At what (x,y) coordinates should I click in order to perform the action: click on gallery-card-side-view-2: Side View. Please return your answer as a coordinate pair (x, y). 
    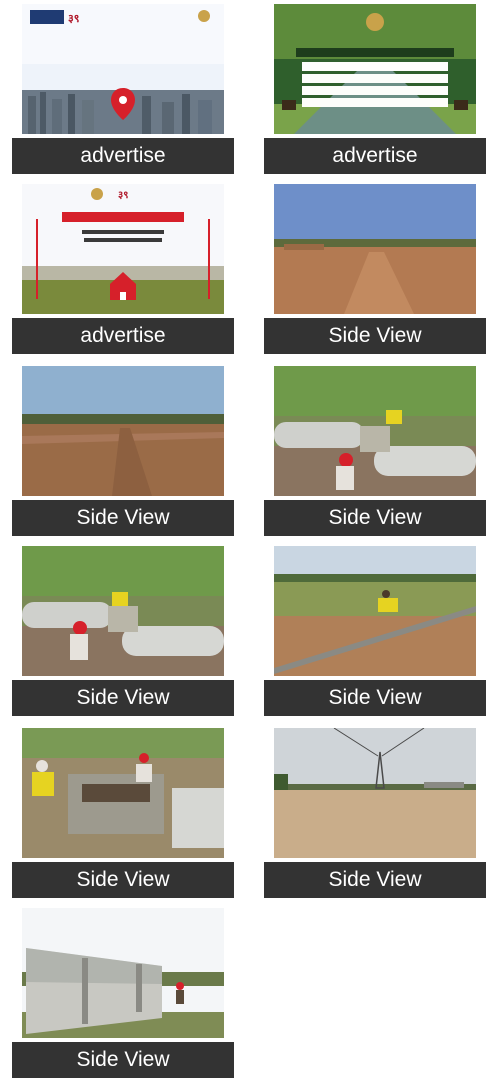
    Looking at the image, I should click on (123, 451).